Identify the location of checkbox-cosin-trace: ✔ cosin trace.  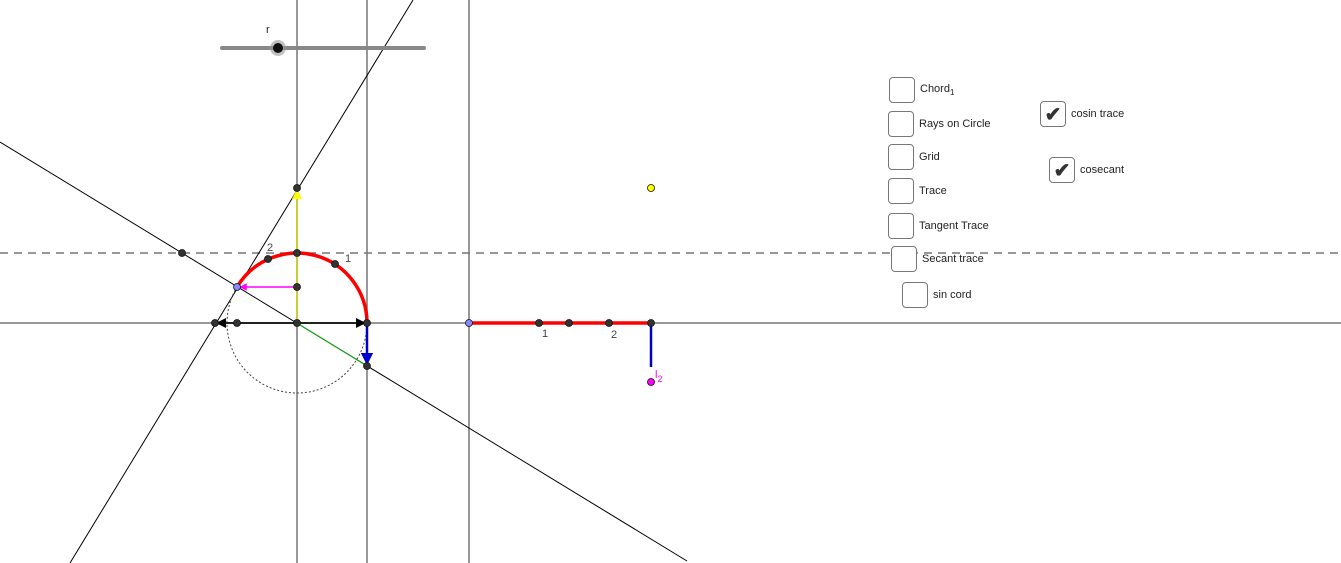
(1082, 114).